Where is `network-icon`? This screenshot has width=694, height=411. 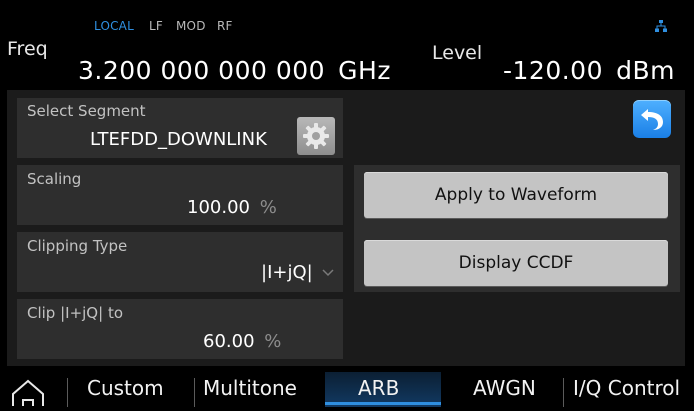
network-icon is located at coordinates (661, 26).